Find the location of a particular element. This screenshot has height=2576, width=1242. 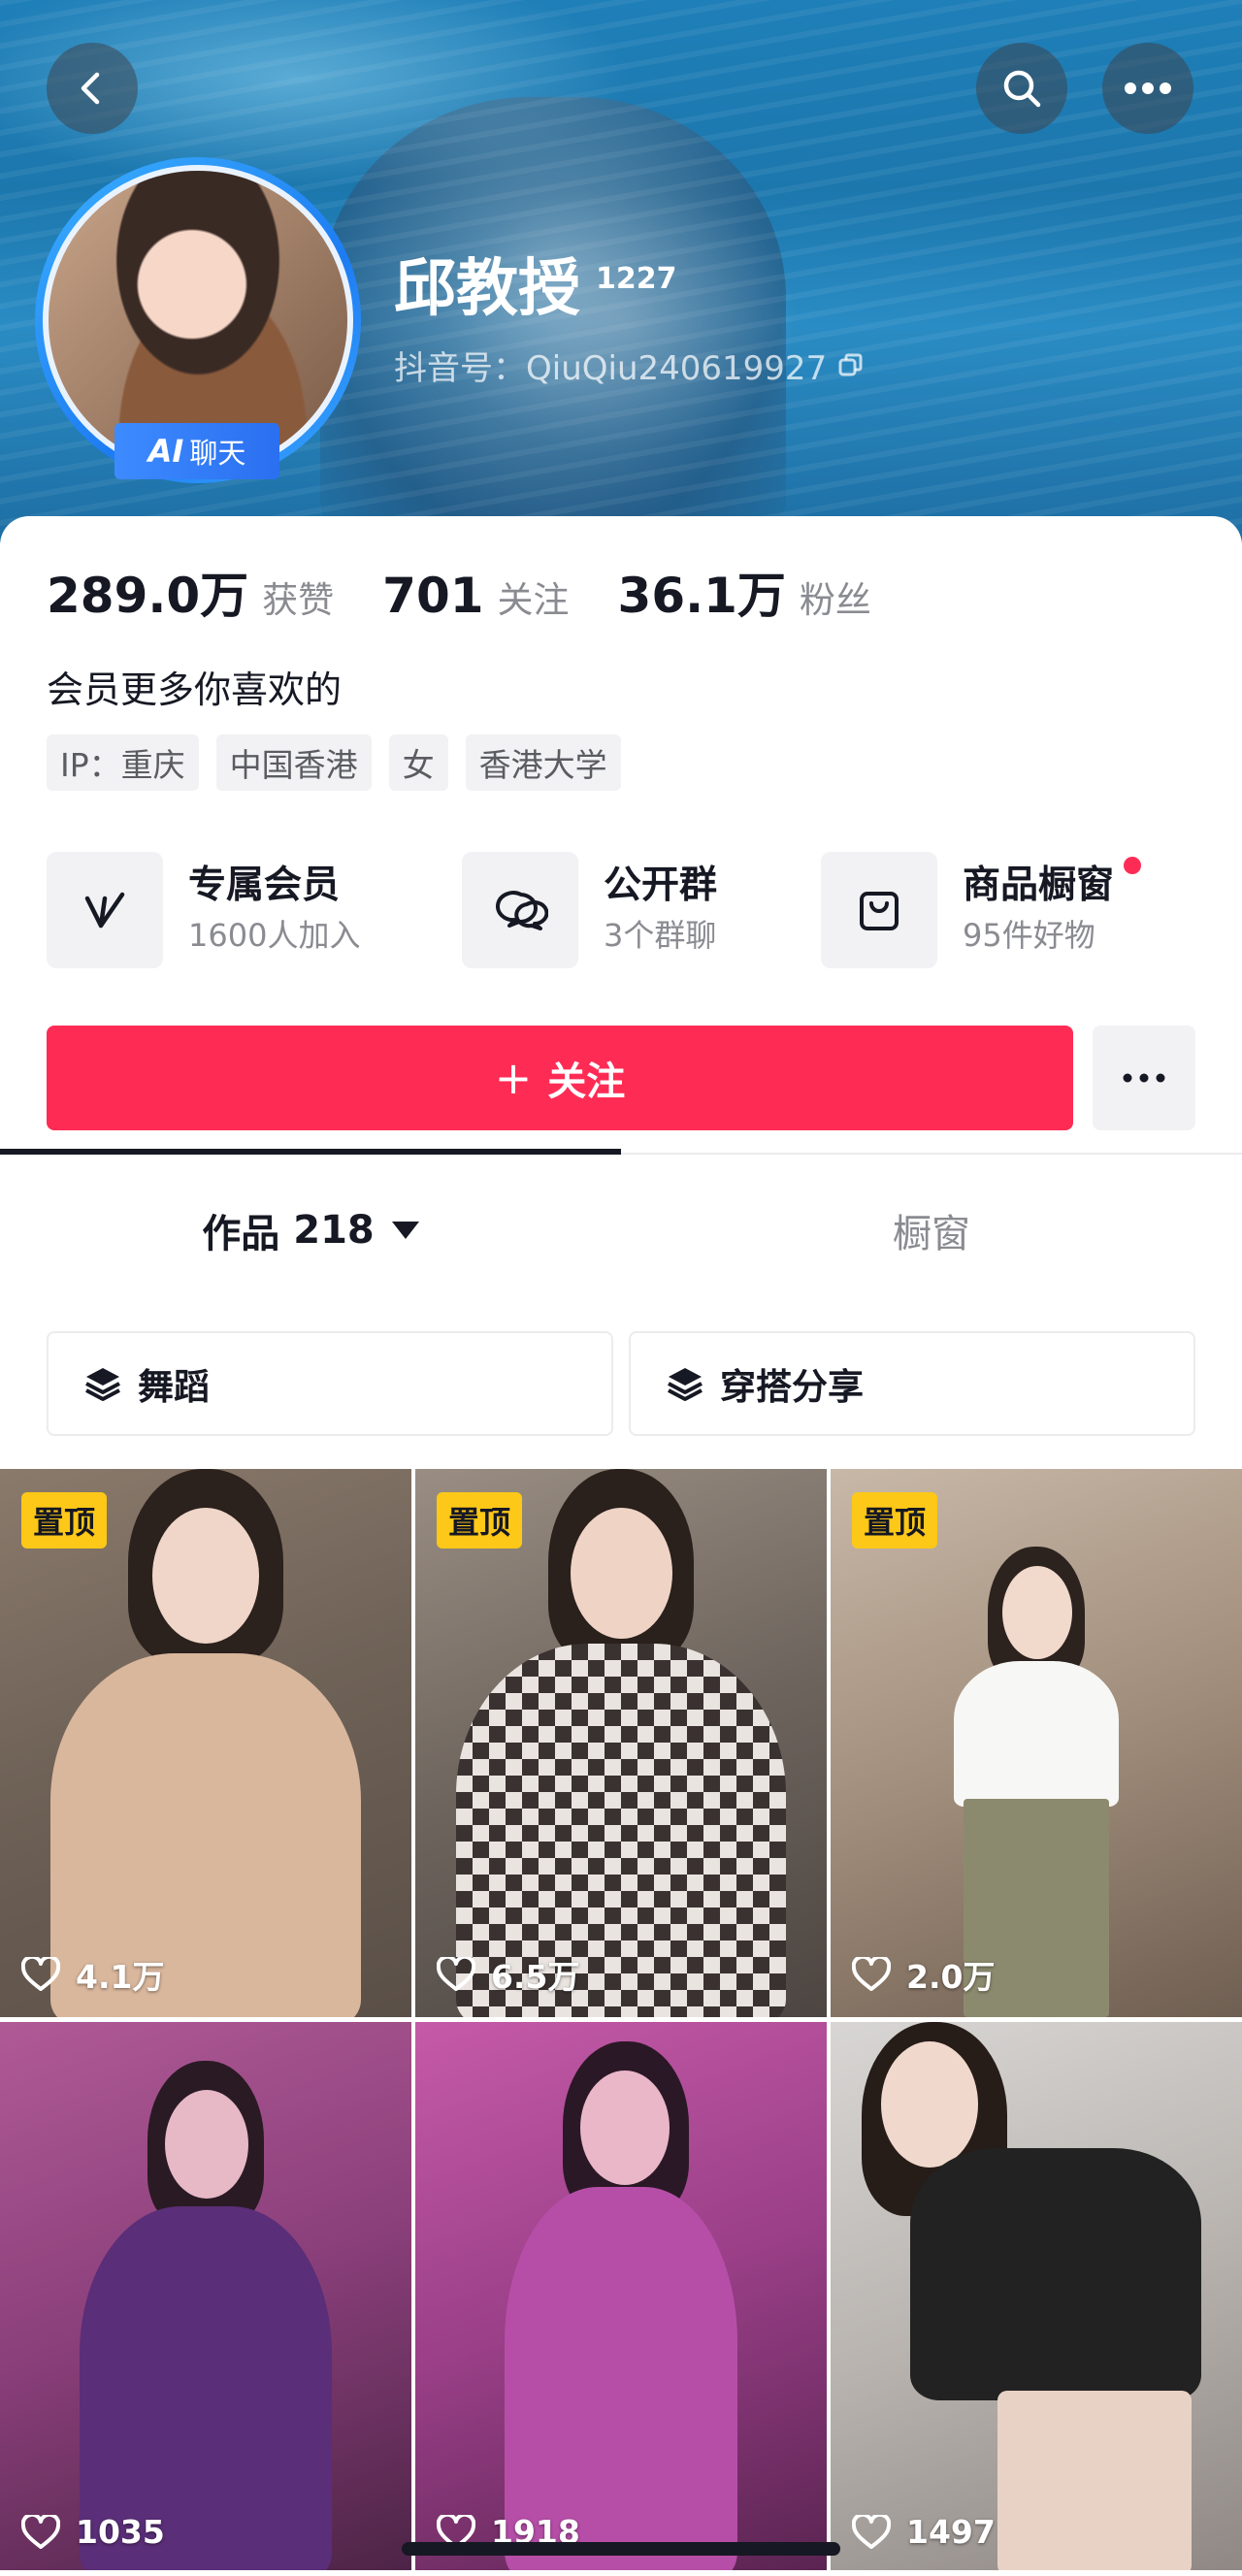

plus-icon: + is located at coordinates (513, 1078).